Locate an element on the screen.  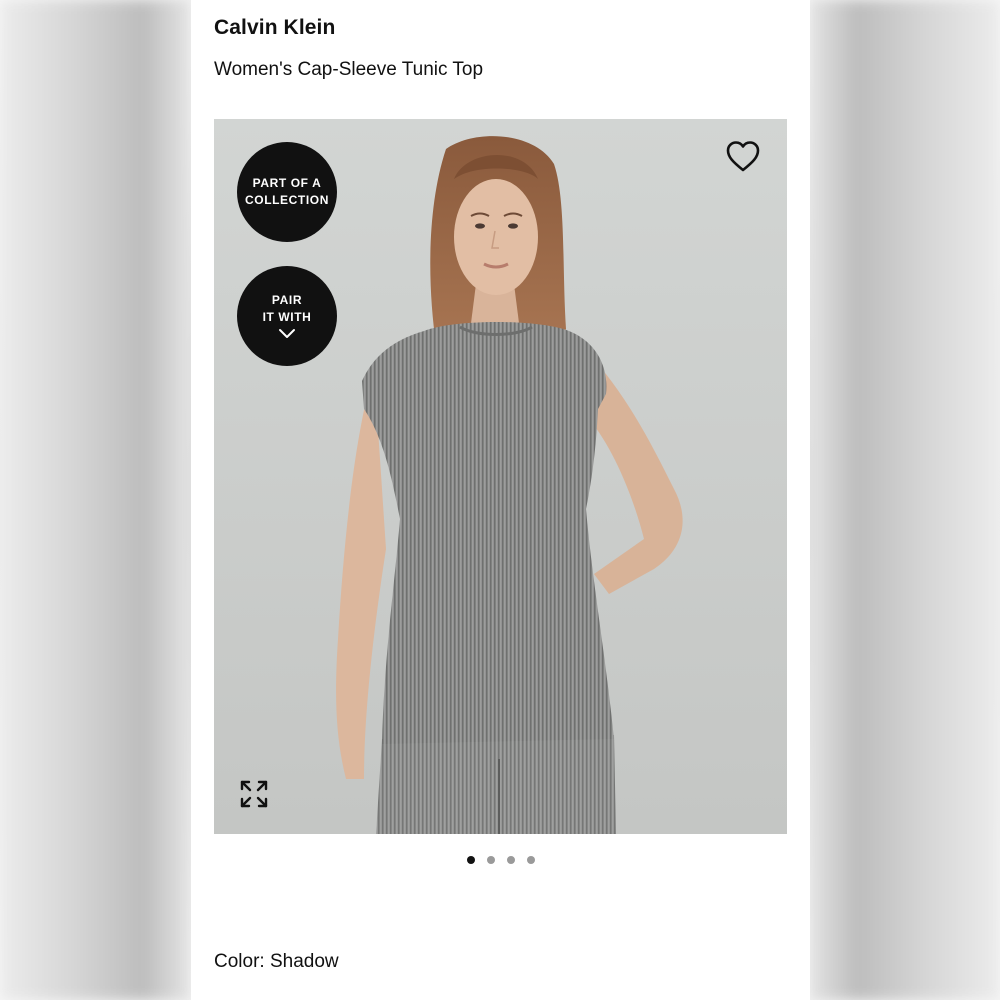
badge-pair-line-1: PAIR is located at coordinates (287, 300).